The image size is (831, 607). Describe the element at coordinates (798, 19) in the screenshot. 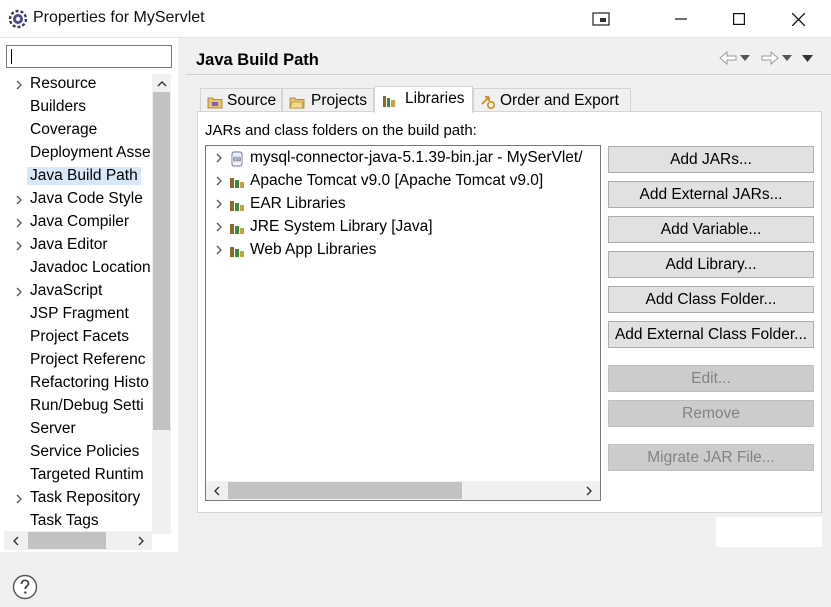

I see `close-button` at that location.